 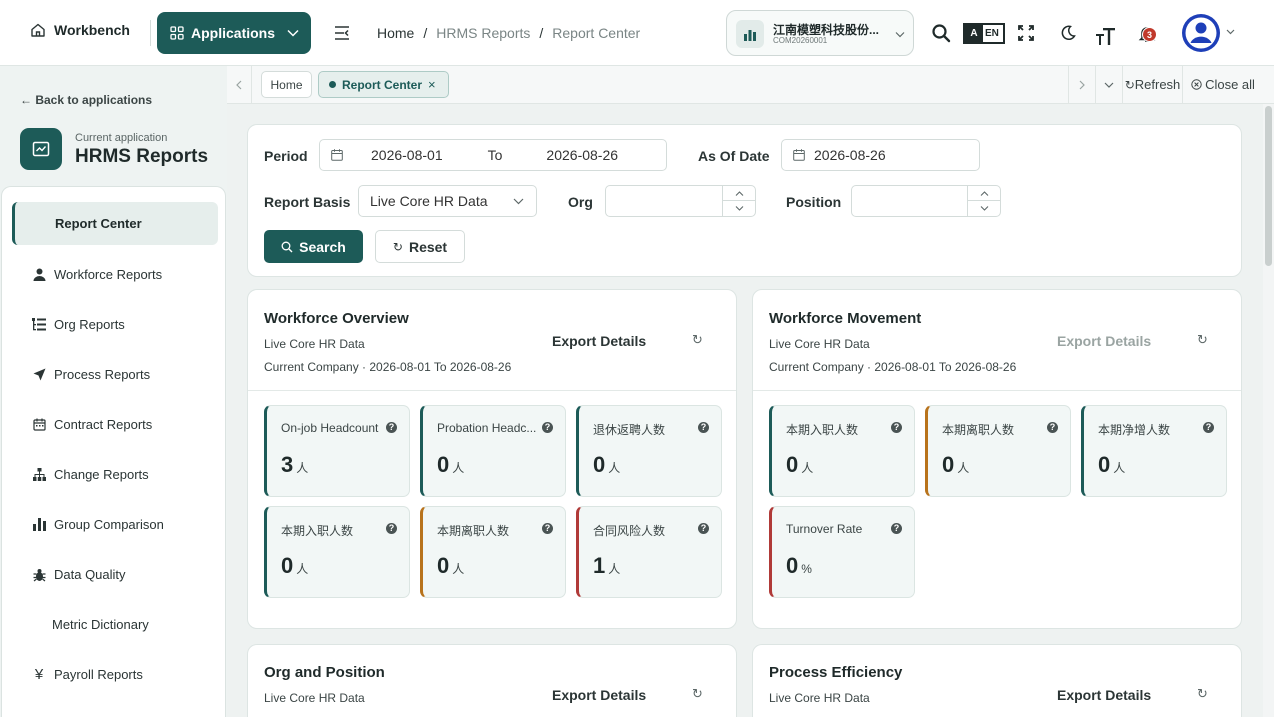 I want to click on language-toggle: A EN, so click(x=984, y=33).